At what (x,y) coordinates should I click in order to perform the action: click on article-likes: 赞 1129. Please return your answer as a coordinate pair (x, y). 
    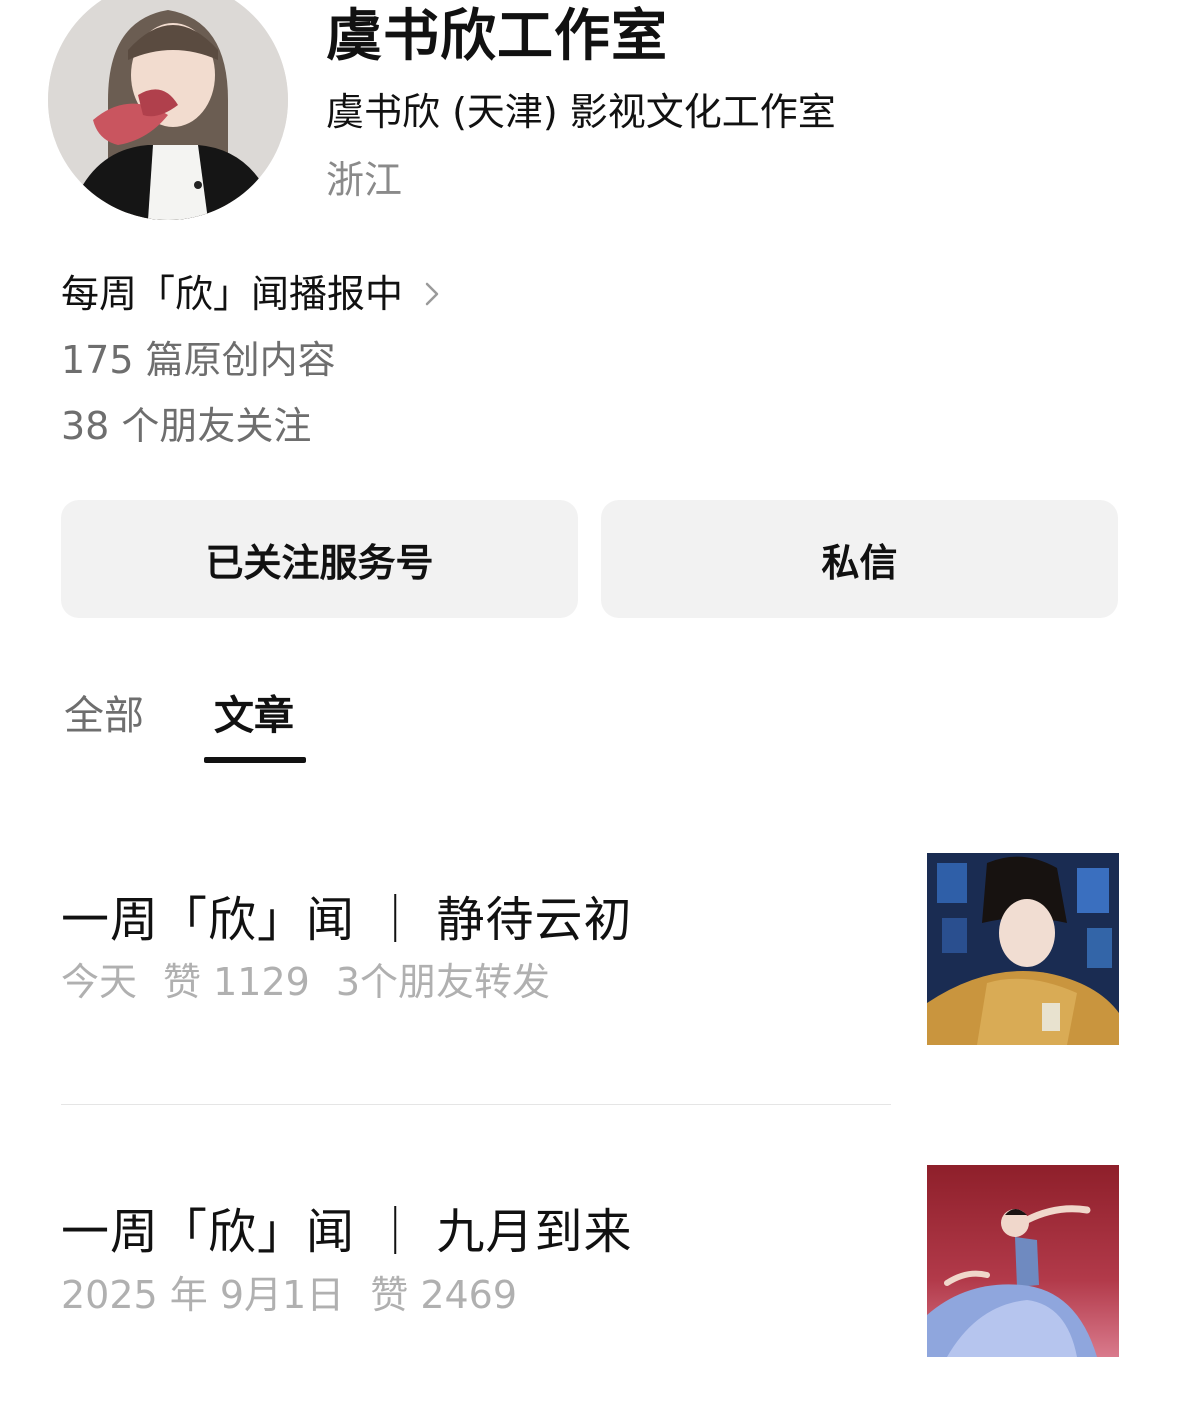
    Looking at the image, I should click on (236, 982).